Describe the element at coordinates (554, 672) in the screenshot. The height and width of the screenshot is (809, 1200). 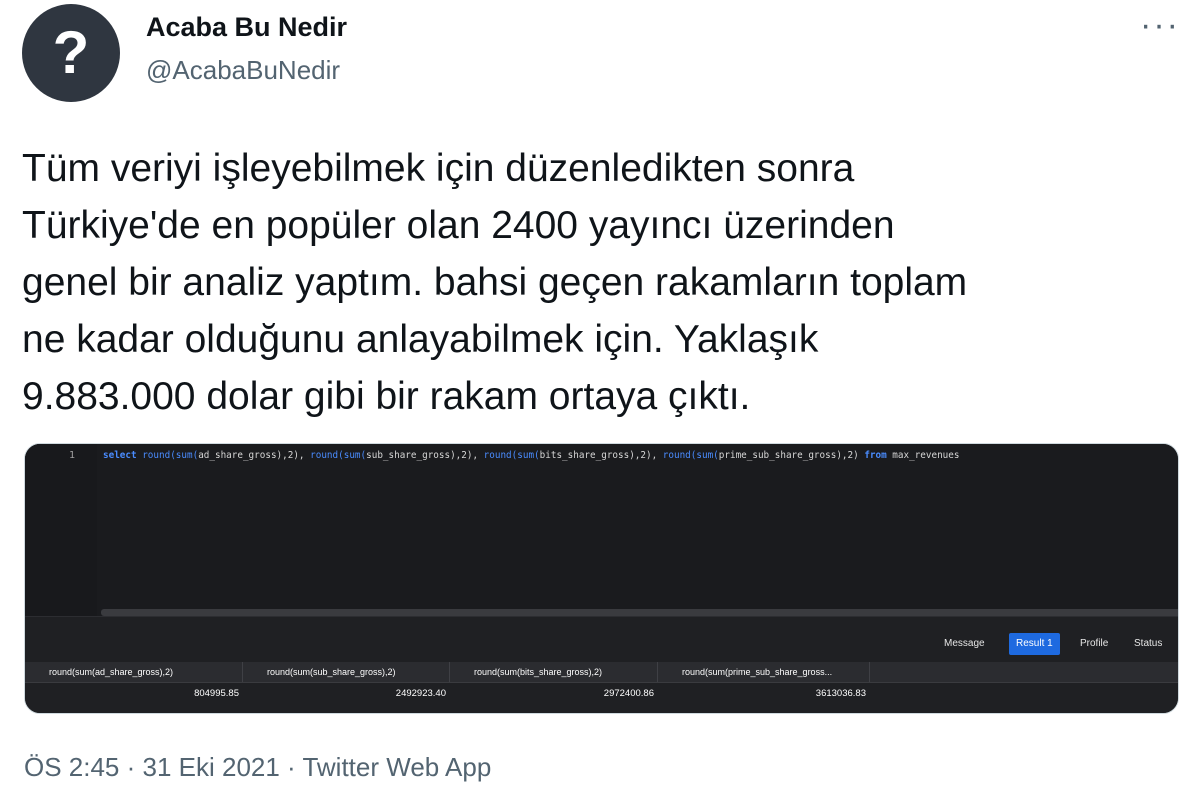
I see `column-header: round(sum(bits_share_gross),2)` at that location.